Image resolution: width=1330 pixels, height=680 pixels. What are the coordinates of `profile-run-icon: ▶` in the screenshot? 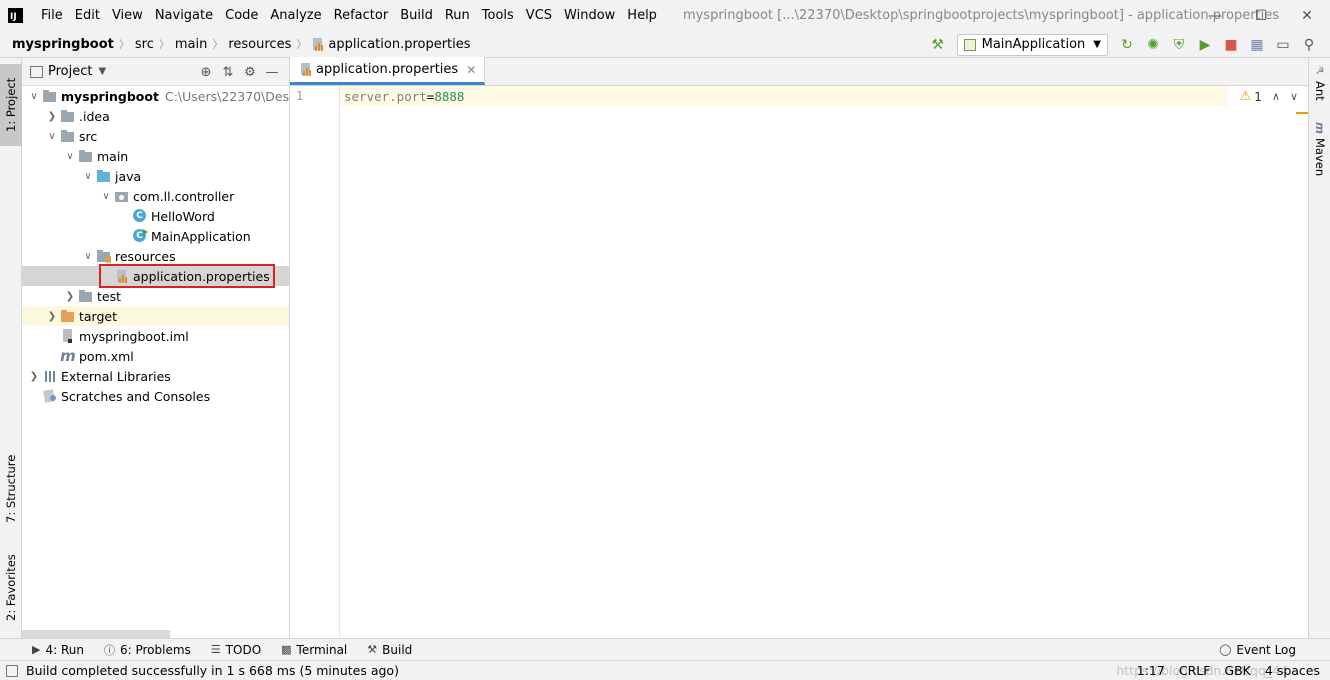 It's located at (1205, 45).